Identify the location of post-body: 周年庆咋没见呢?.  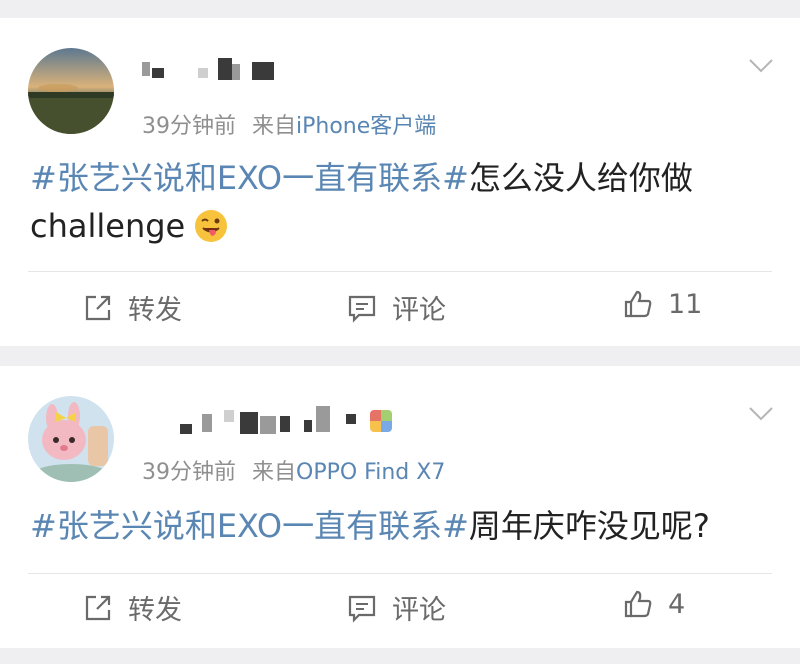
(589, 526).